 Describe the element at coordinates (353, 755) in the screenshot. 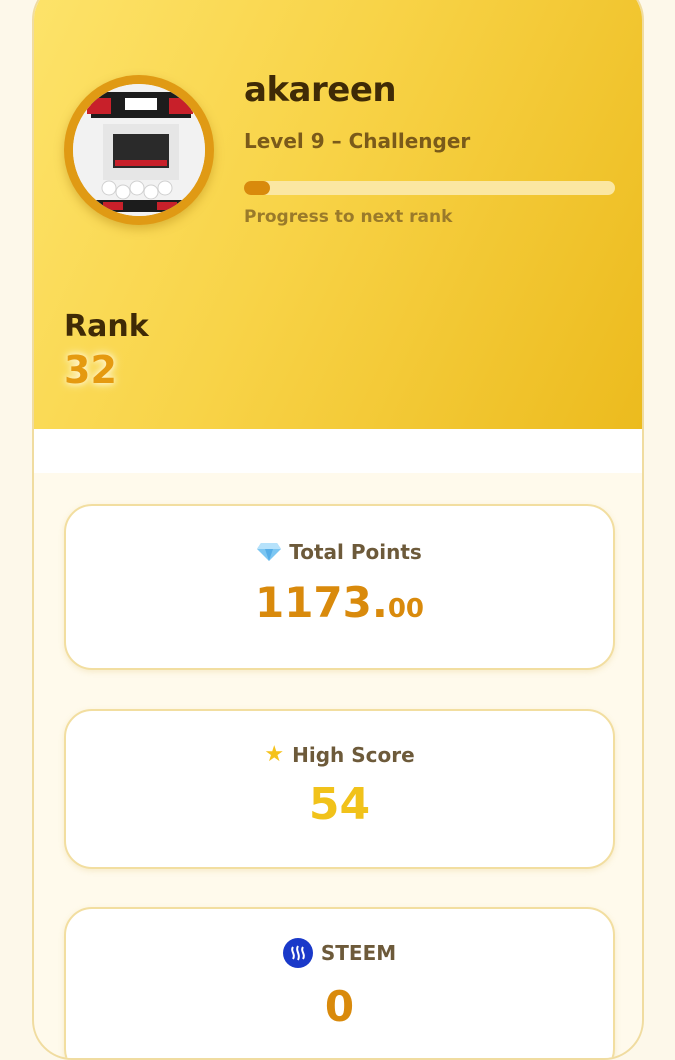

I see `high-score-label: High Score` at that location.